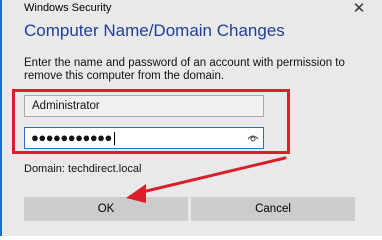  I want to click on ok-button: OK, so click(106, 209).